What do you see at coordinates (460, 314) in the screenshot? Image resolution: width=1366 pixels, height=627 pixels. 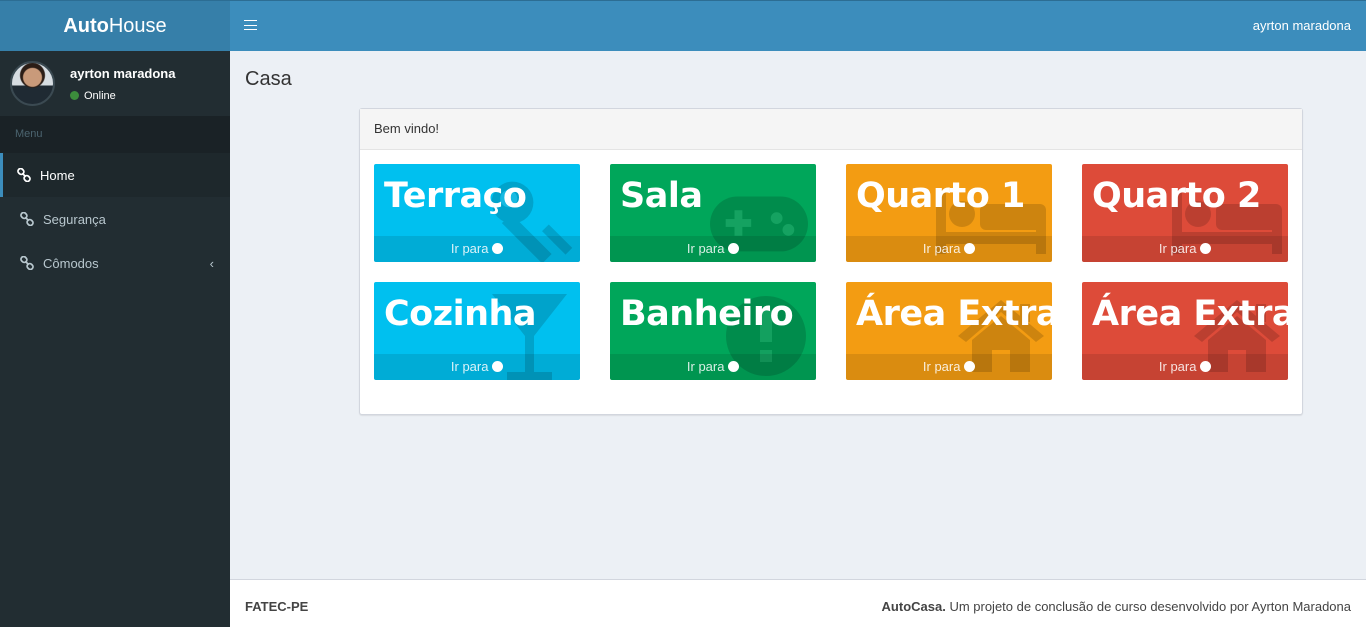 I see `tile-title: Cozinha` at bounding box center [460, 314].